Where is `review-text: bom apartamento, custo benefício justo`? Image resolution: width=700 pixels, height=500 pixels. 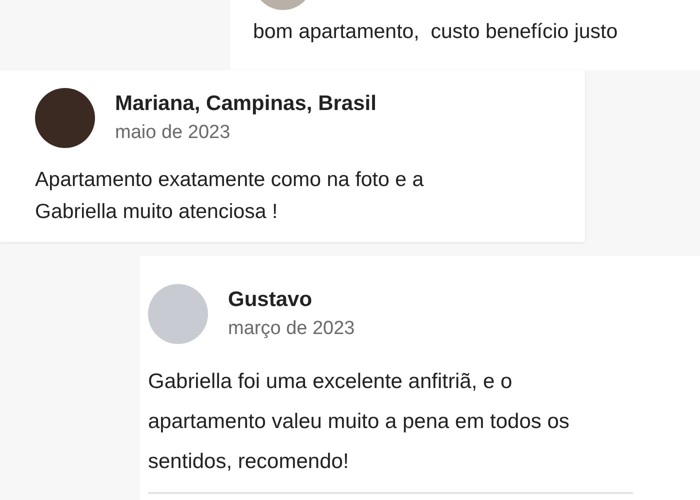
review-text: bom apartamento, custo benefício justo is located at coordinates (436, 32).